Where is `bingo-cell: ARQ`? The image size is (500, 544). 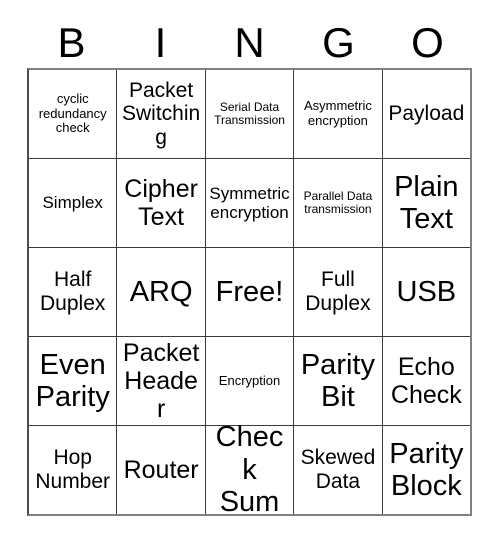
bingo-cell: ARQ is located at coordinates (160, 292).